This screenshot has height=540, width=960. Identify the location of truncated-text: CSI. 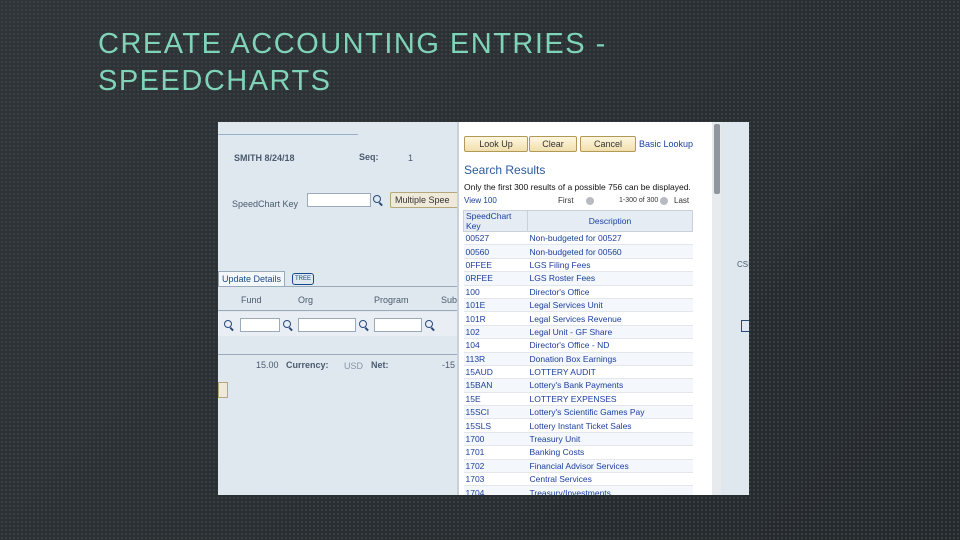
(743, 264).